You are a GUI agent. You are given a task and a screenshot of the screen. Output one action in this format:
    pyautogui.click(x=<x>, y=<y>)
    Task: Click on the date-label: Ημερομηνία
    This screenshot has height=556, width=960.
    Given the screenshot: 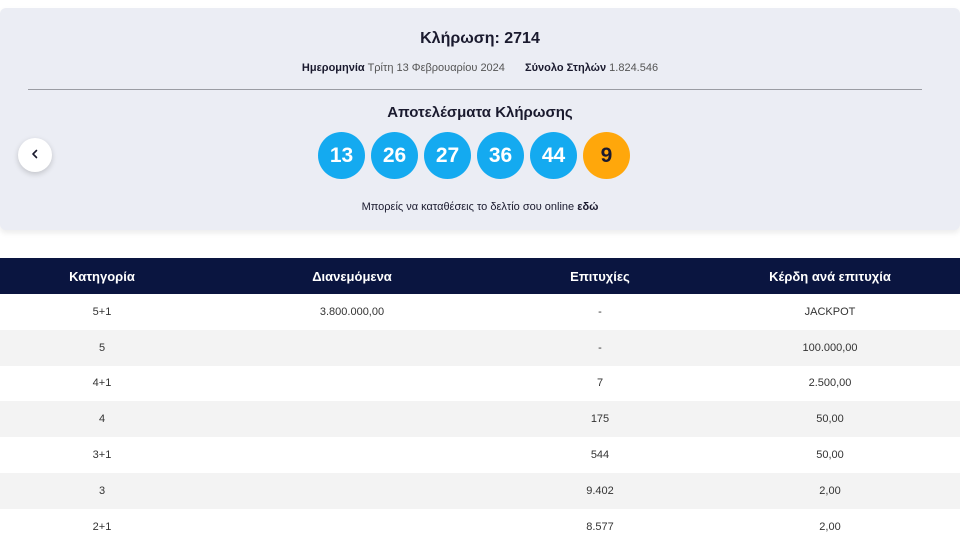 What is the action you would take?
    pyautogui.click(x=333, y=68)
    